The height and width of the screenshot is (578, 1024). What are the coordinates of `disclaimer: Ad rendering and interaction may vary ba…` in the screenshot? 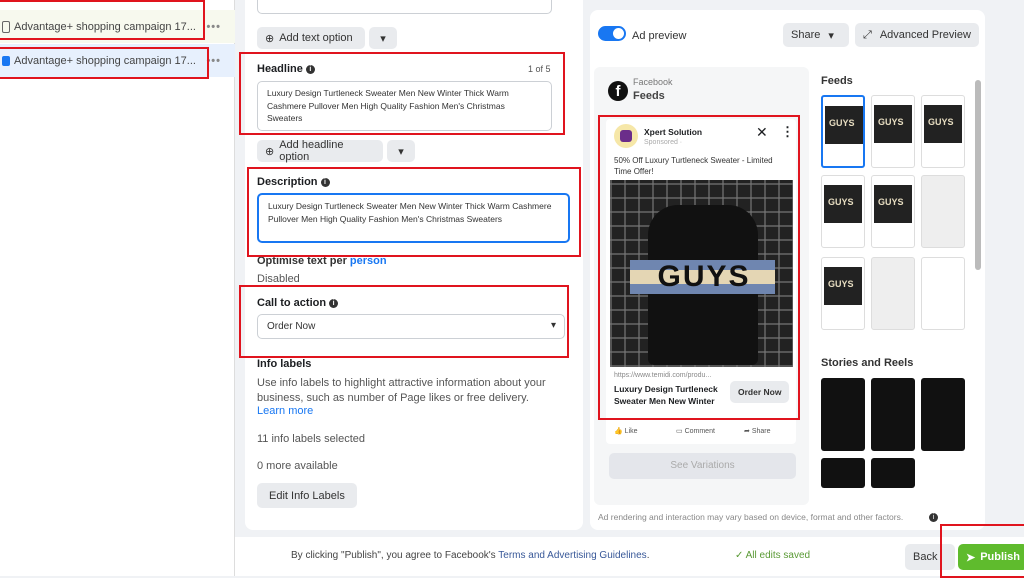 It's located at (751, 517).